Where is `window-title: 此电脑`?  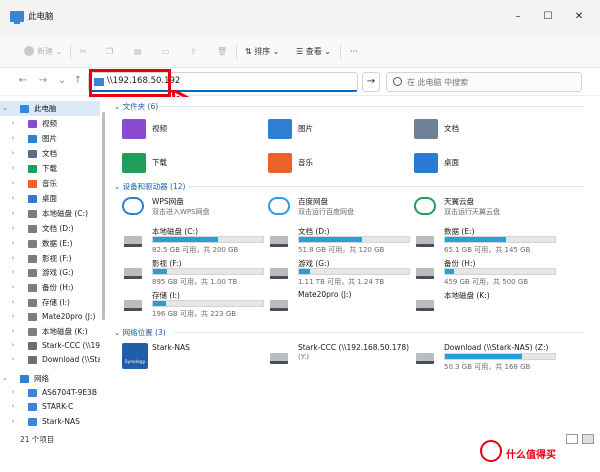
window-title: 此电脑 is located at coordinates (41, 17).